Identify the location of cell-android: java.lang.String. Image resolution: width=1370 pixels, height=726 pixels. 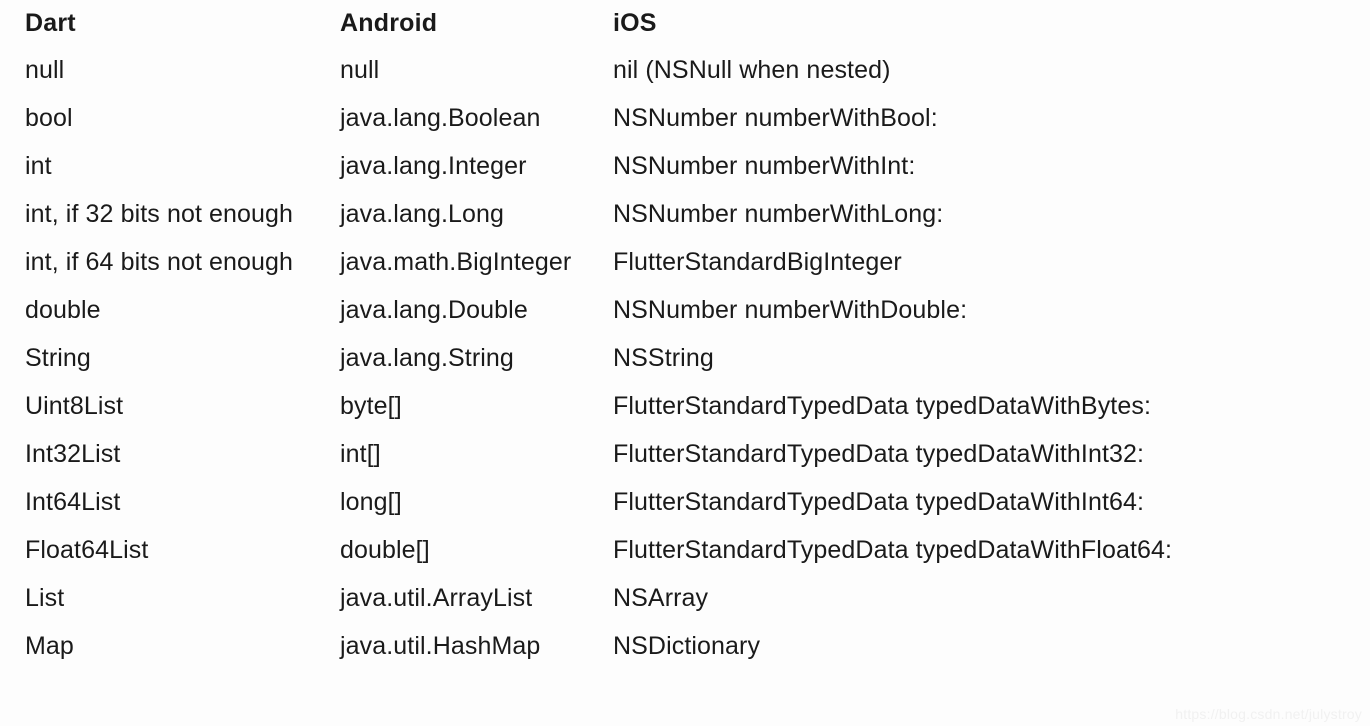
(427, 358).